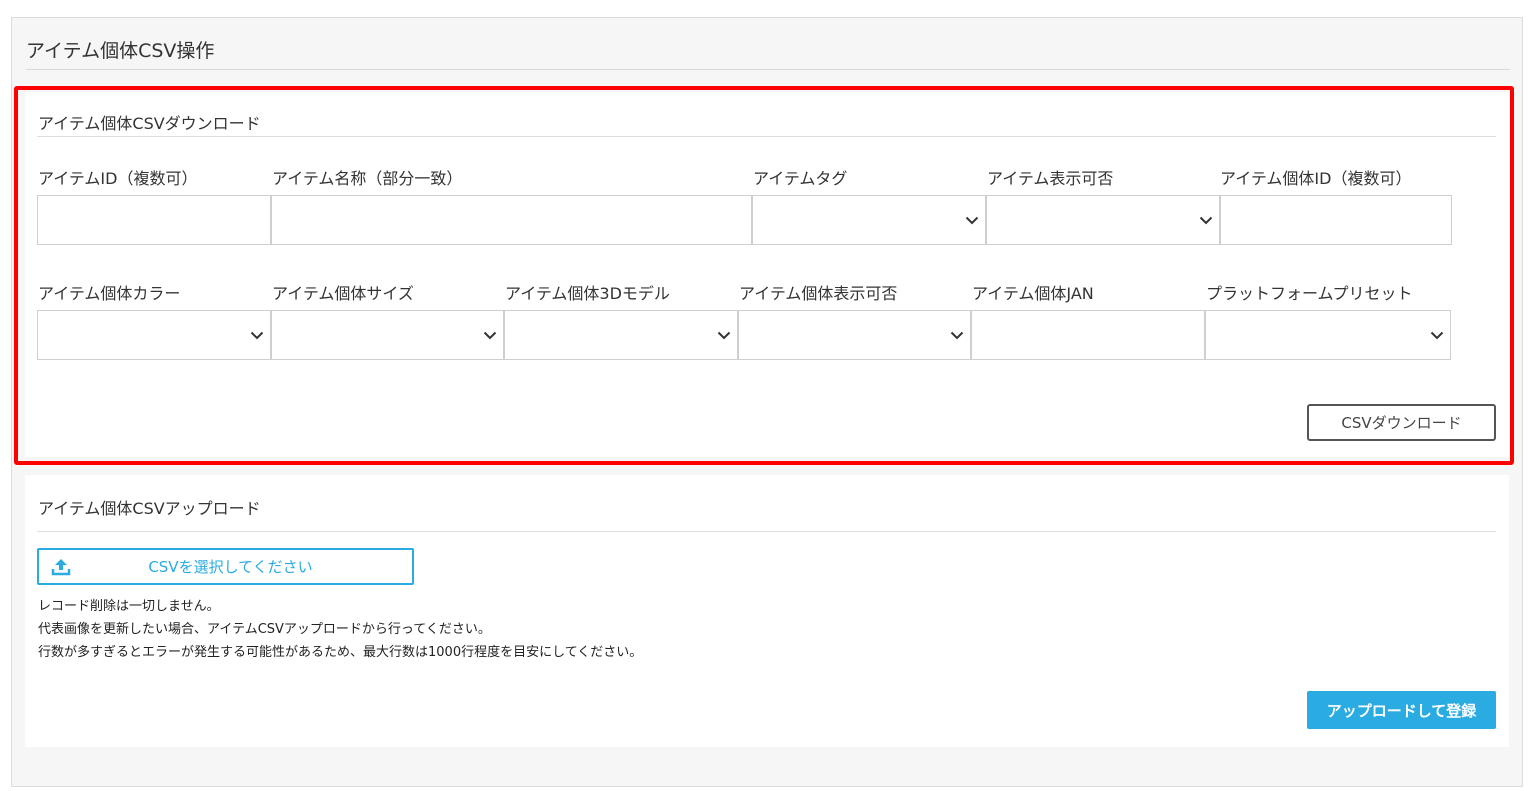 The image size is (1536, 791). I want to click on instance-3d-model-select, so click(621, 335).